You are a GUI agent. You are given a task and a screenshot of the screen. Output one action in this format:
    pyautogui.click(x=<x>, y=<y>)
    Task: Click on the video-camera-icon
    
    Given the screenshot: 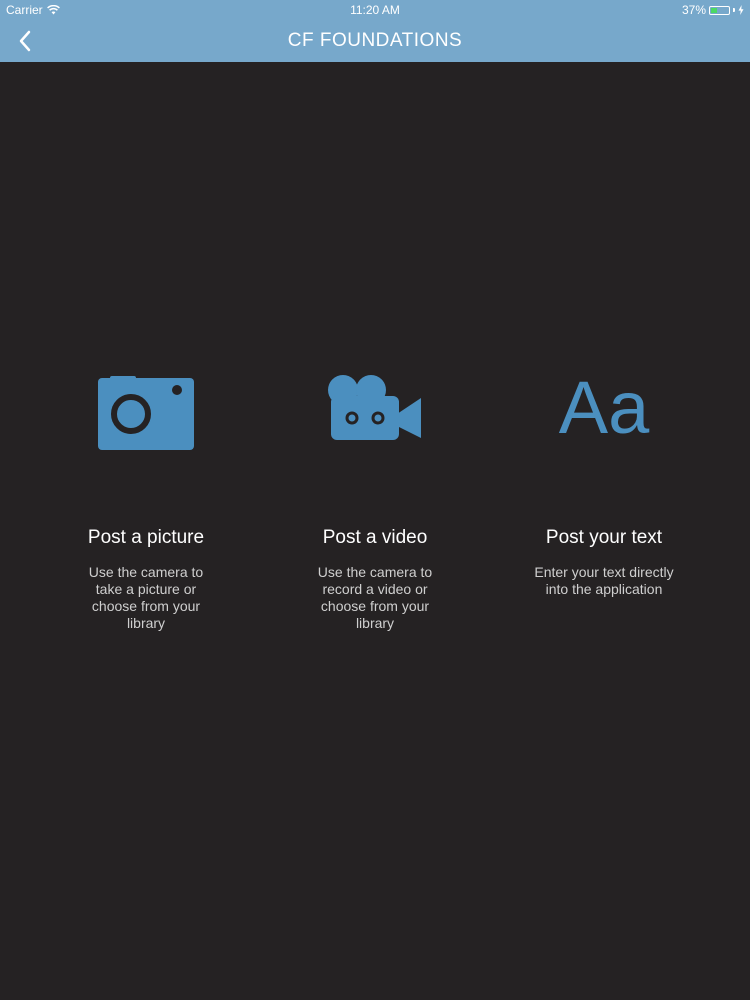 What is the action you would take?
    pyautogui.click(x=374, y=407)
    